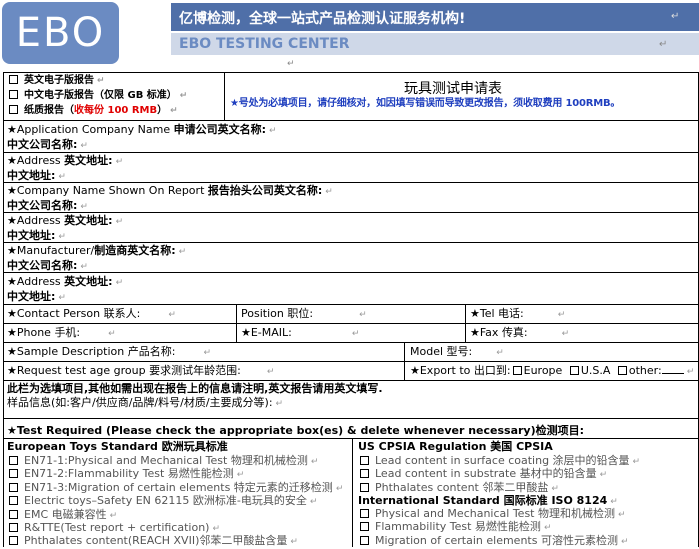 The image size is (699, 549). What do you see at coordinates (300, 333) in the screenshot?
I see `email-field: ★E-MAIL: ↵` at bounding box center [300, 333].